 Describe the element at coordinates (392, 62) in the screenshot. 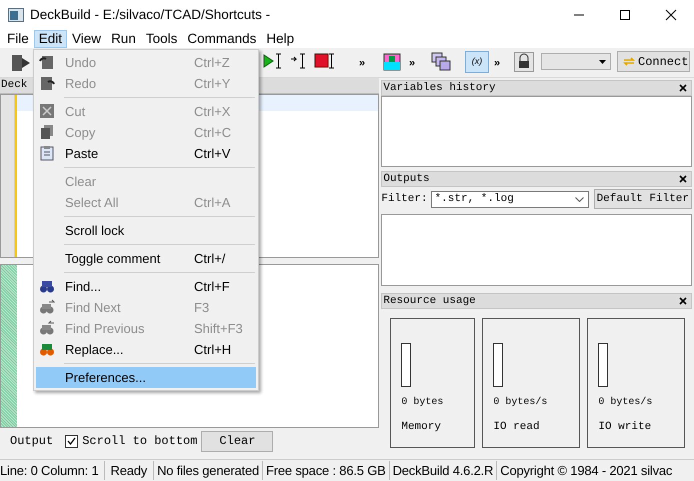

I see `palette-icon` at that location.